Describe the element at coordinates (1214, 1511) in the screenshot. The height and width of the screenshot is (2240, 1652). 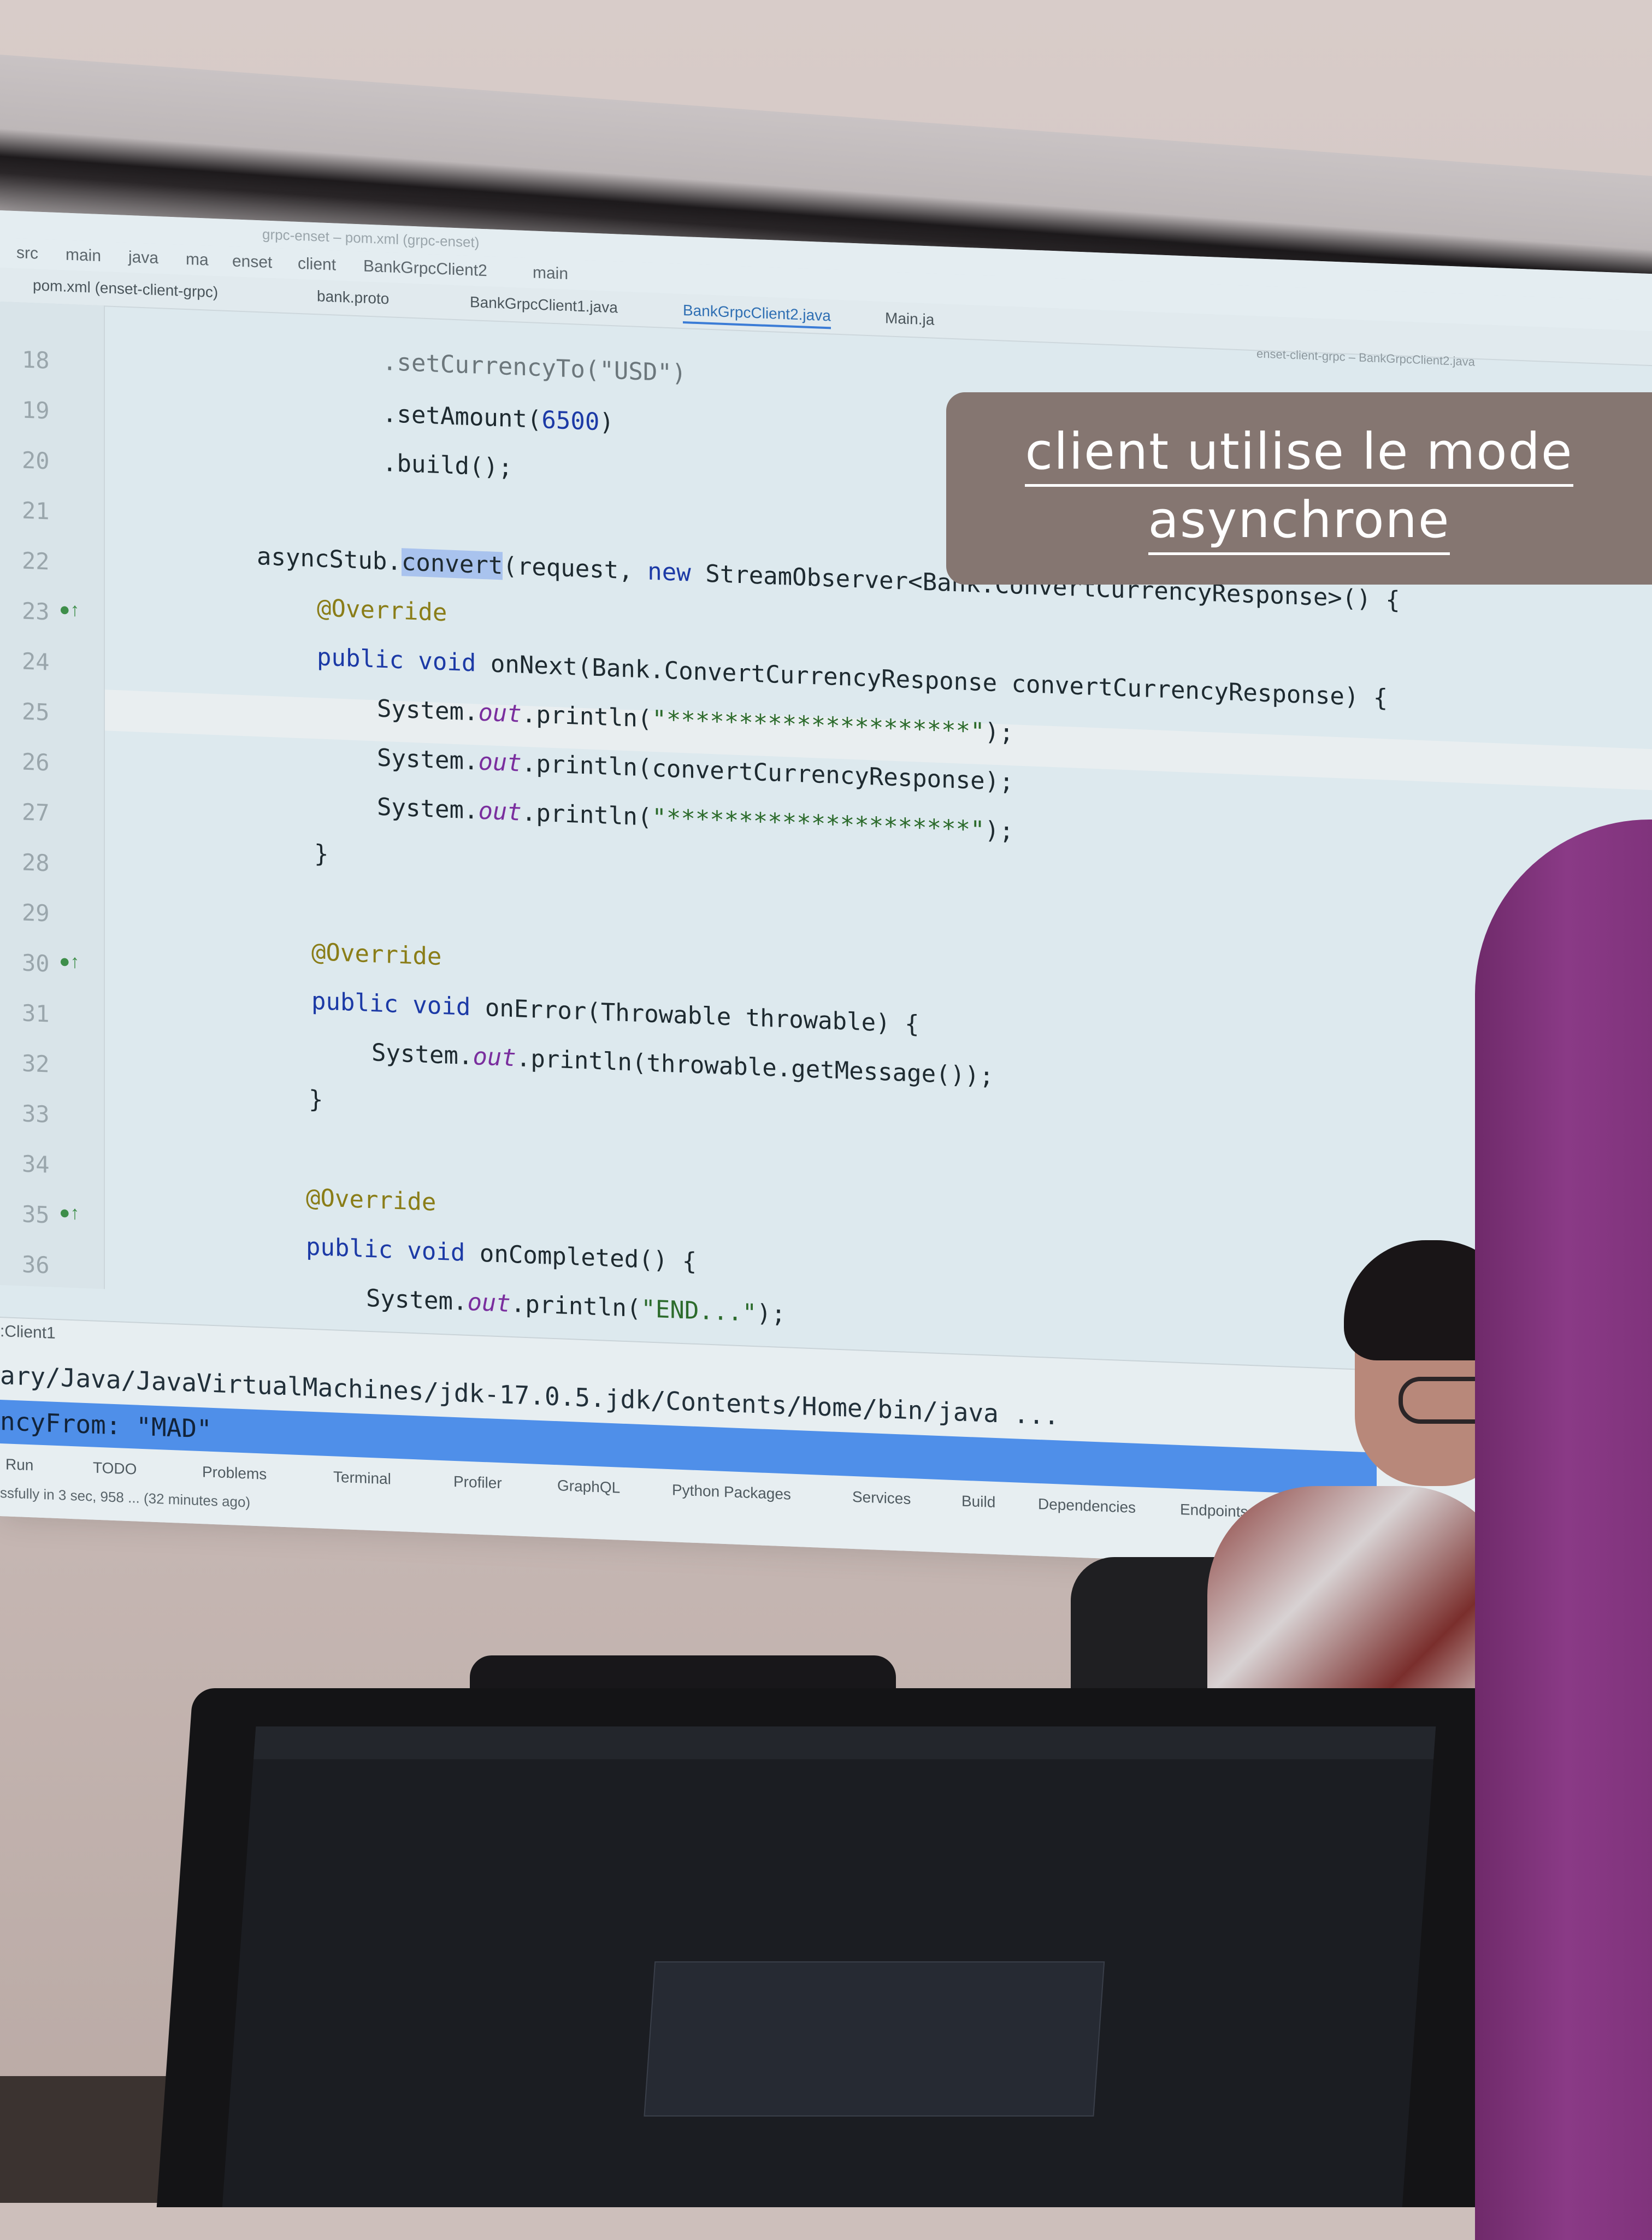
I see `toolbar-endpoints: Endpoints` at that location.